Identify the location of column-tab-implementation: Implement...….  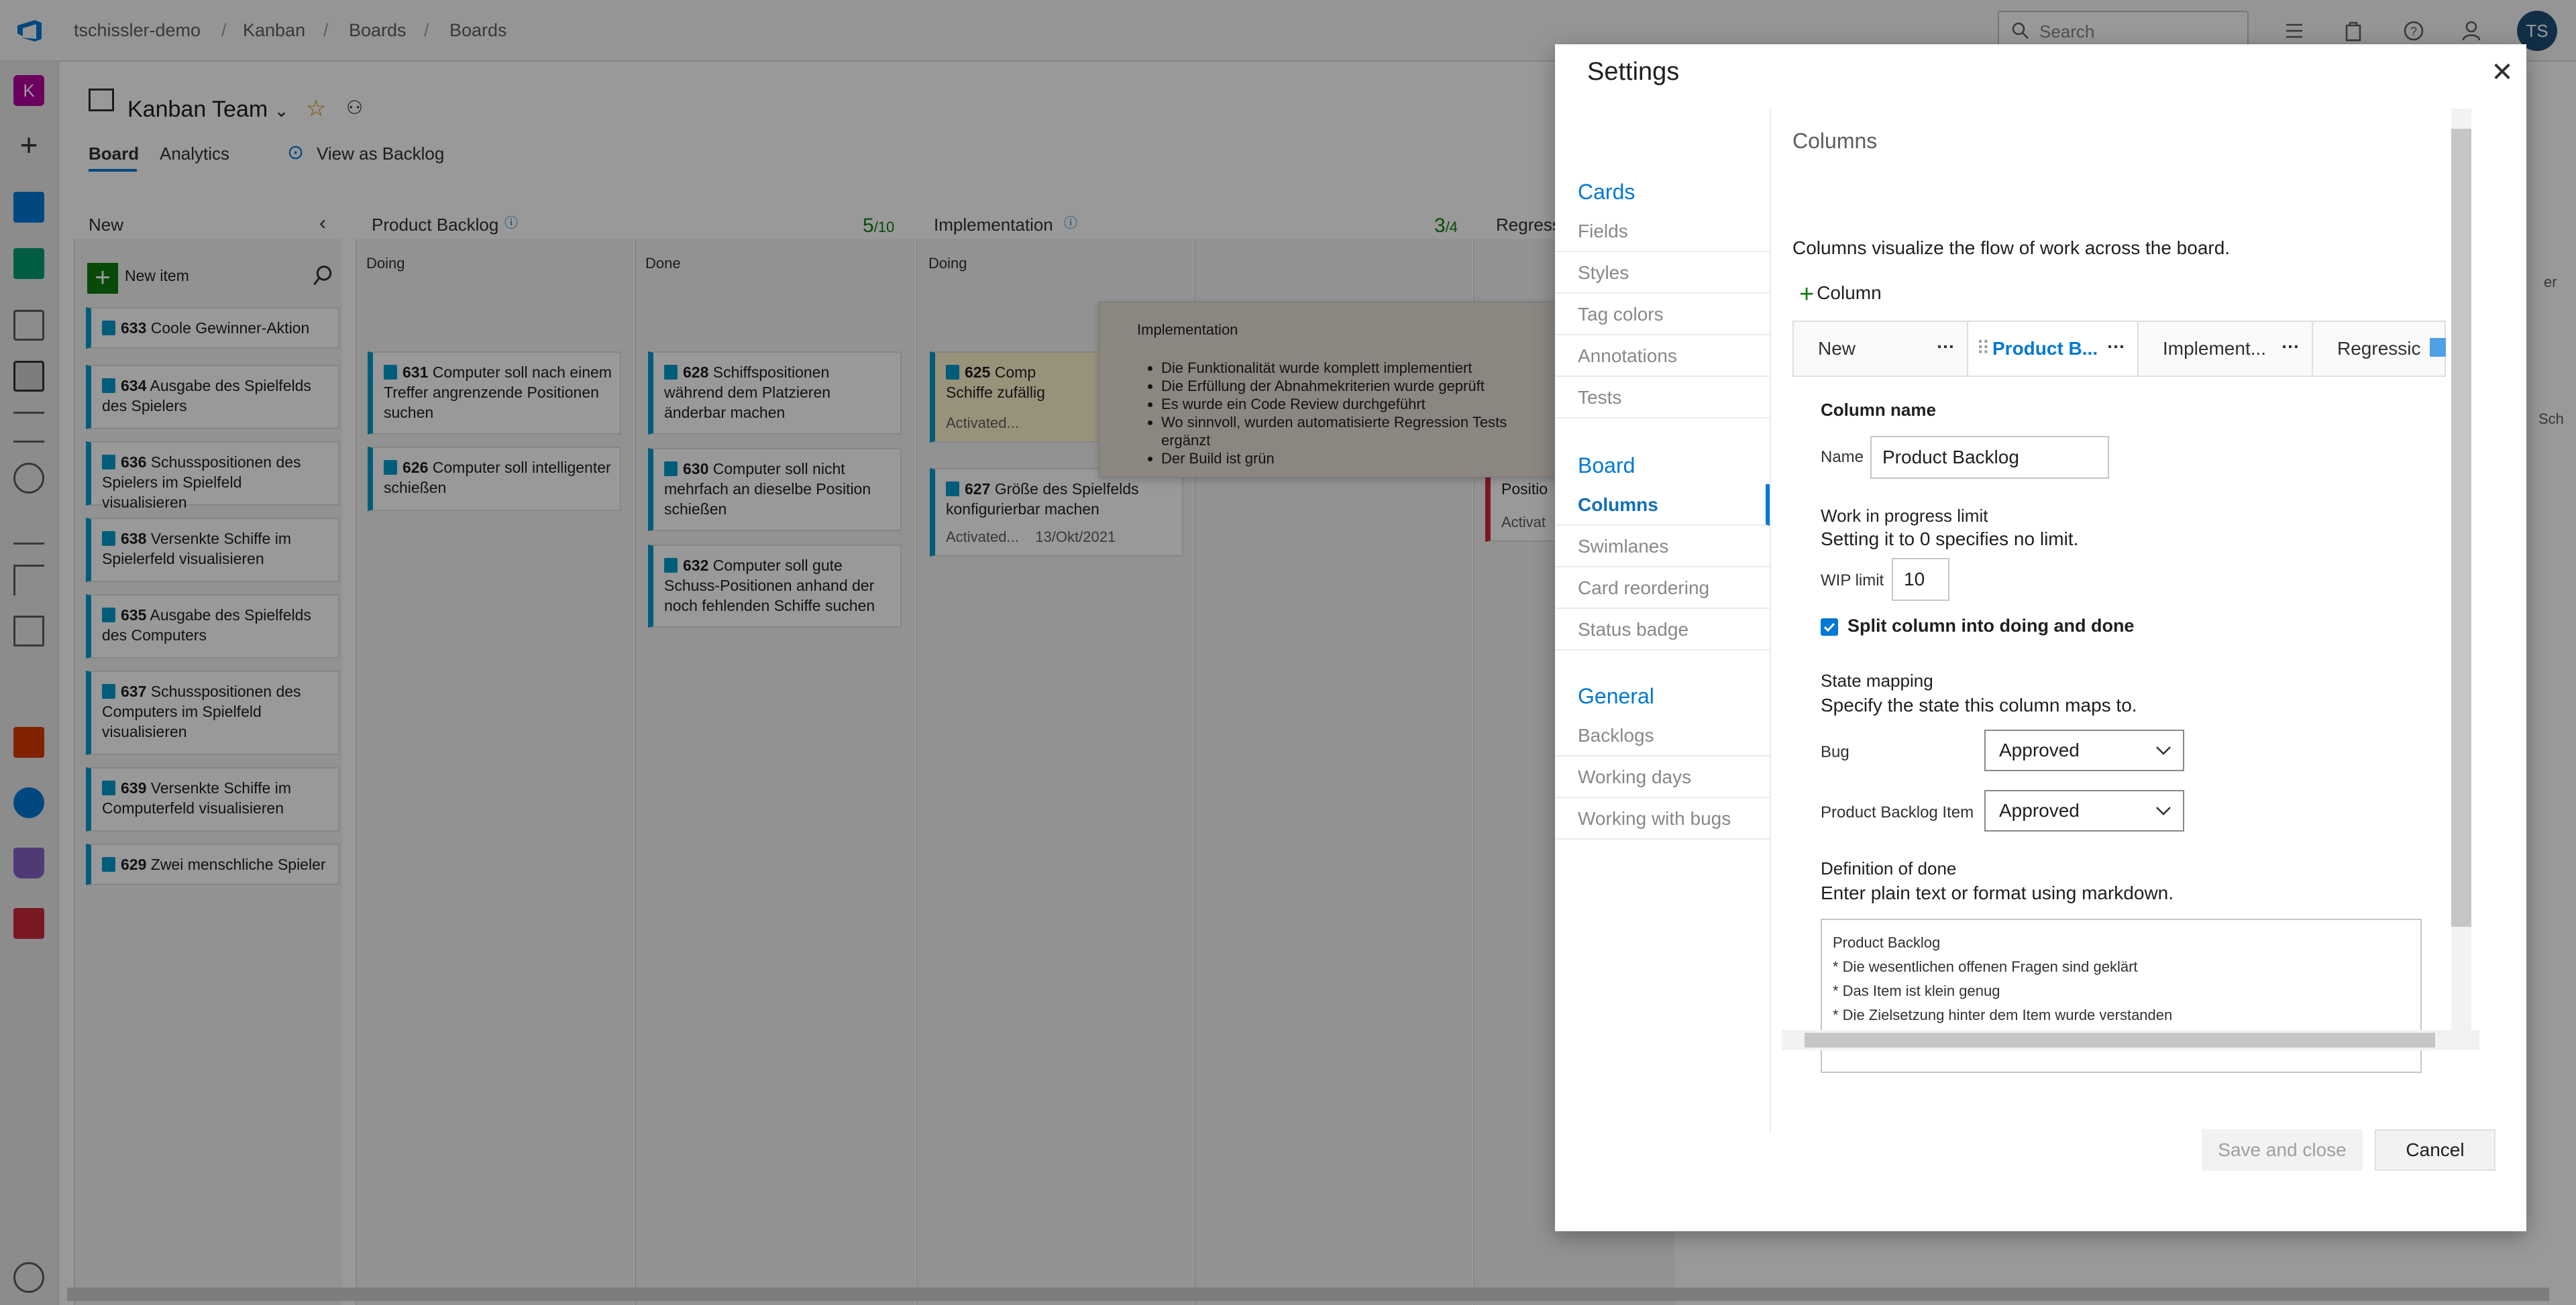
(2226, 349).